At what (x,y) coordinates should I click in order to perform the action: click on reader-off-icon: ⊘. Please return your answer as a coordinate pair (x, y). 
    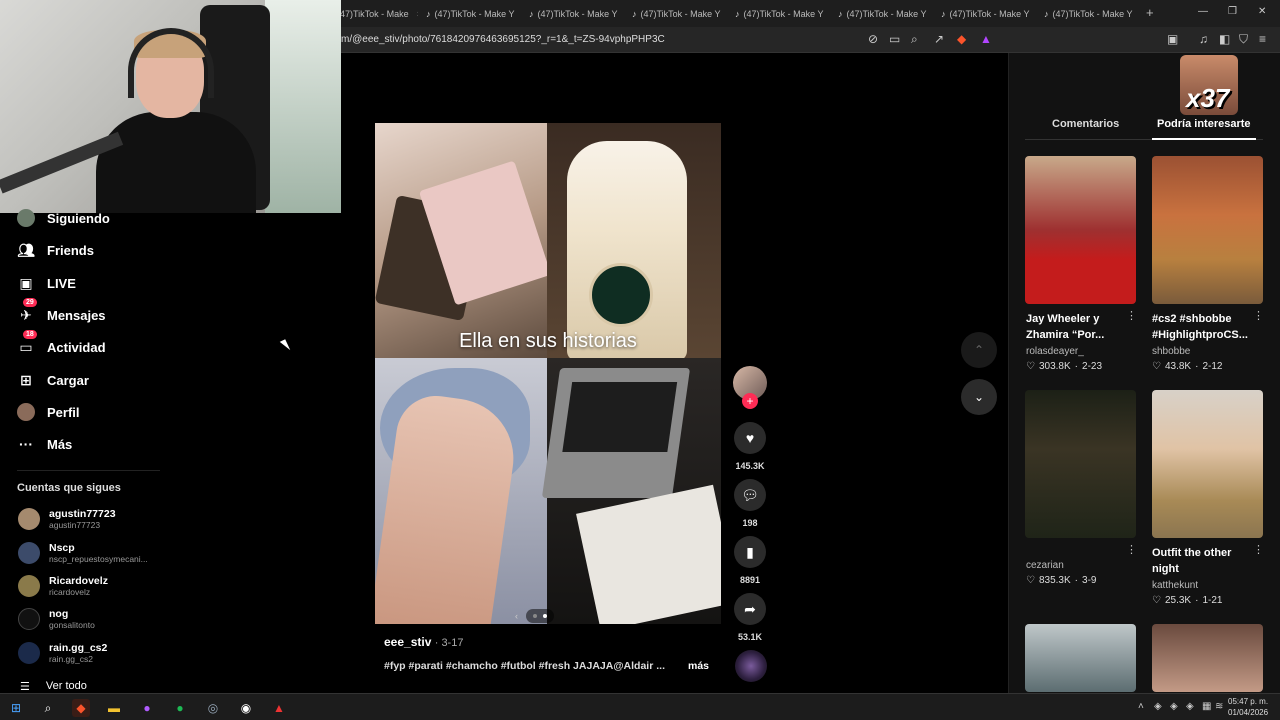
    Looking at the image, I should click on (873, 39).